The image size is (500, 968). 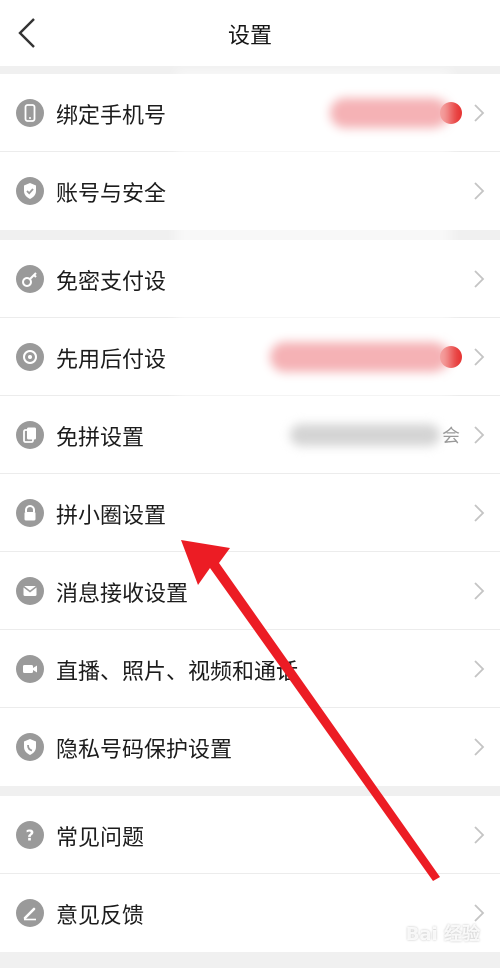 I want to click on page-title: 设置, so click(x=249, y=36).